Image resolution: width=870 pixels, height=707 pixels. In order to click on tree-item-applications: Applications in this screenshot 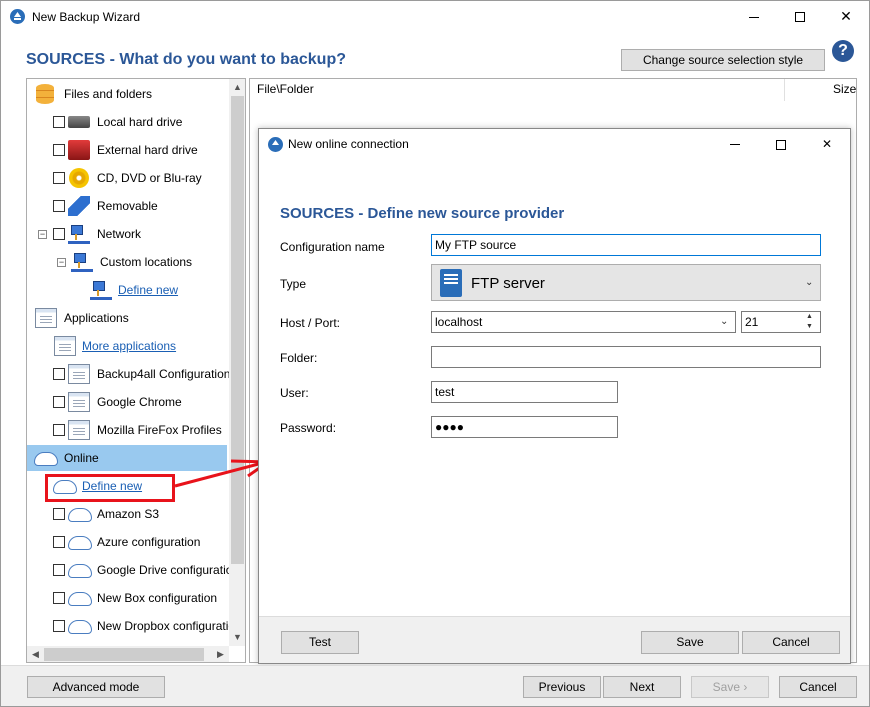, I will do `click(127, 318)`.